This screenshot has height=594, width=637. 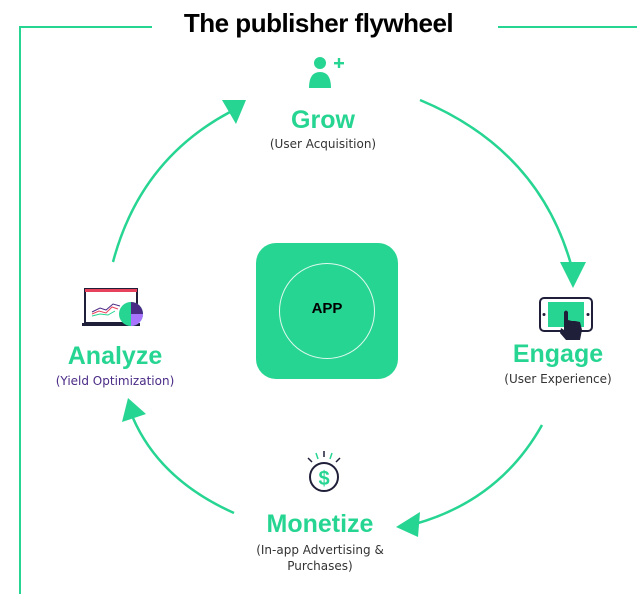 I want to click on analyze-subtitle: (Yield Optimization), so click(x=115, y=381).